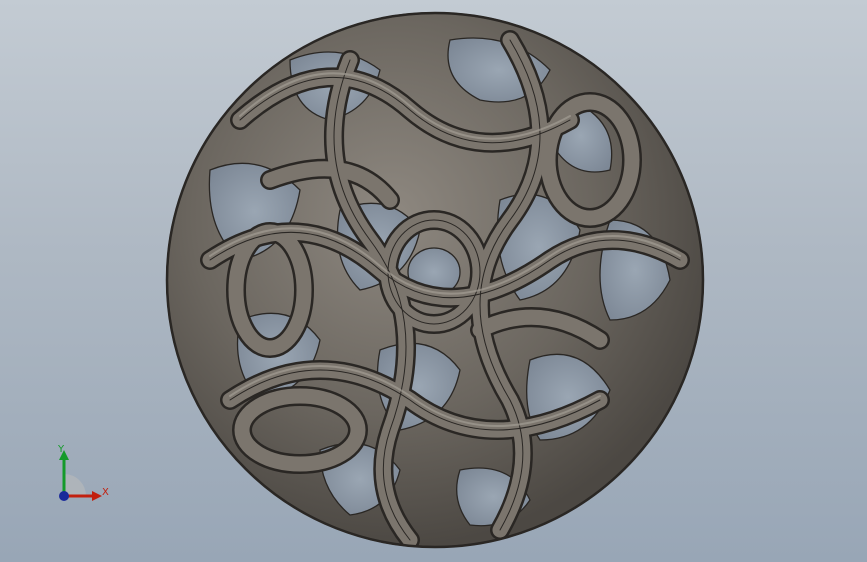 Image resolution: width=867 pixels, height=562 pixels. What do you see at coordinates (61, 449) in the screenshot?
I see `y-axis-label: Y` at bounding box center [61, 449].